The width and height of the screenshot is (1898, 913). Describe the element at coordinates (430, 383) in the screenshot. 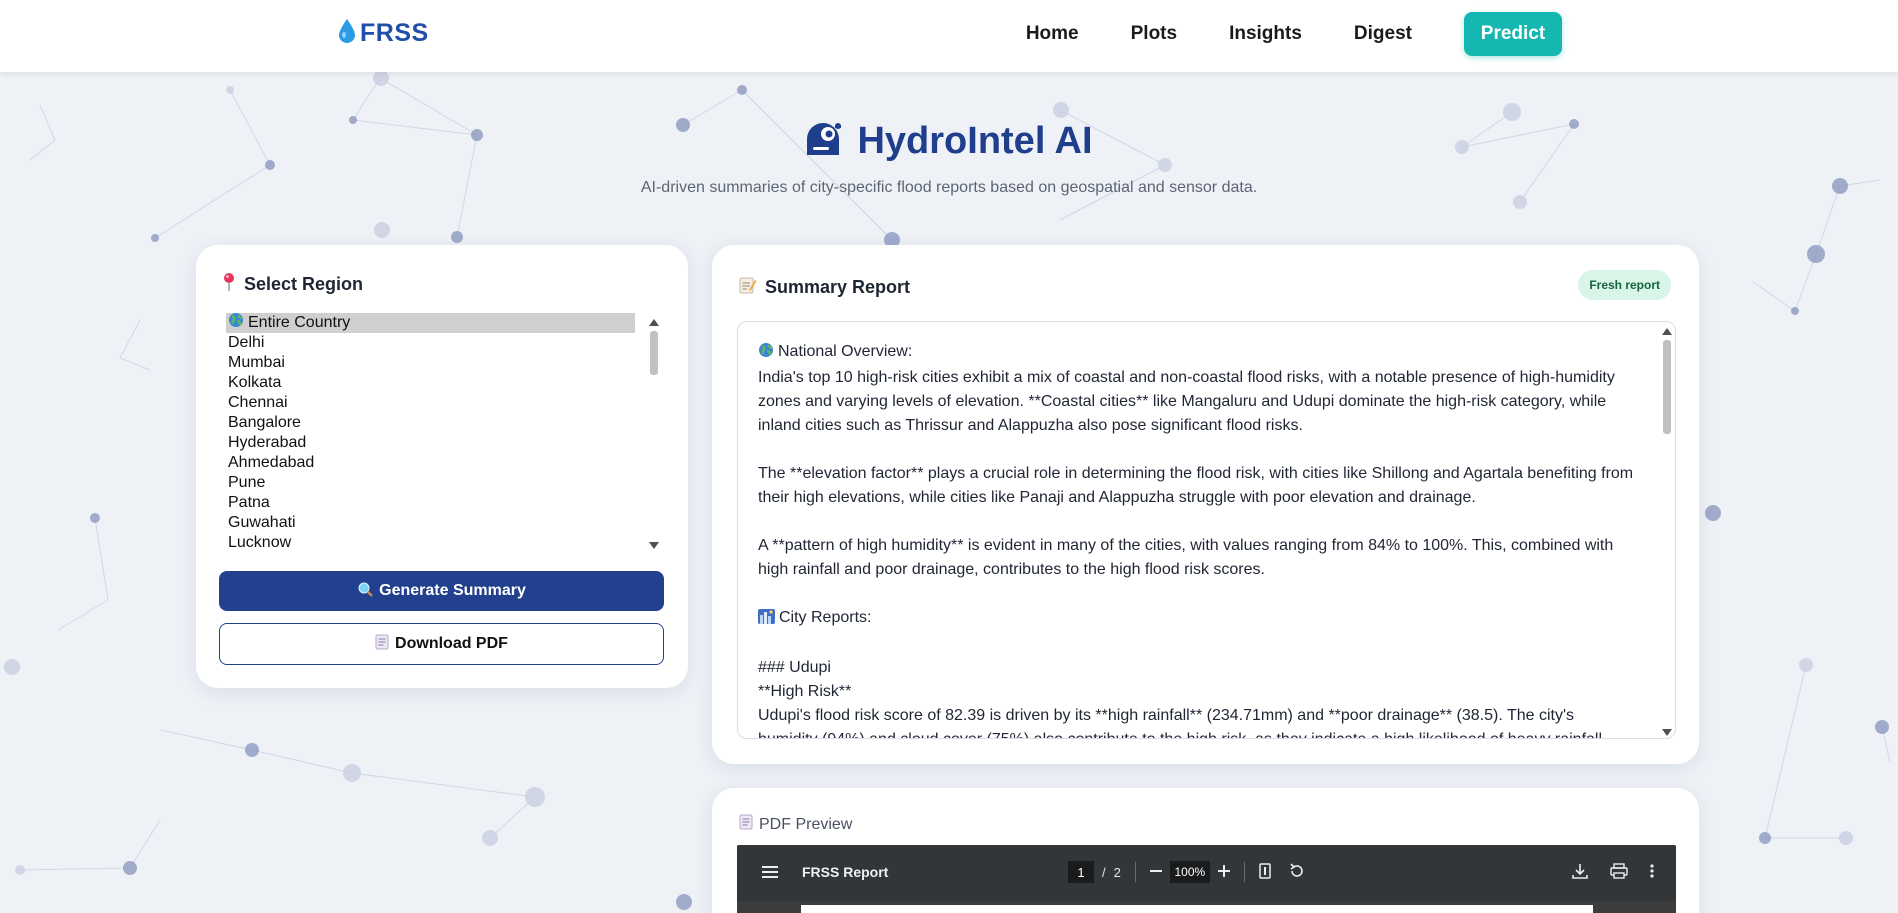

I see `region-option-kolkata: Kolkata` at that location.